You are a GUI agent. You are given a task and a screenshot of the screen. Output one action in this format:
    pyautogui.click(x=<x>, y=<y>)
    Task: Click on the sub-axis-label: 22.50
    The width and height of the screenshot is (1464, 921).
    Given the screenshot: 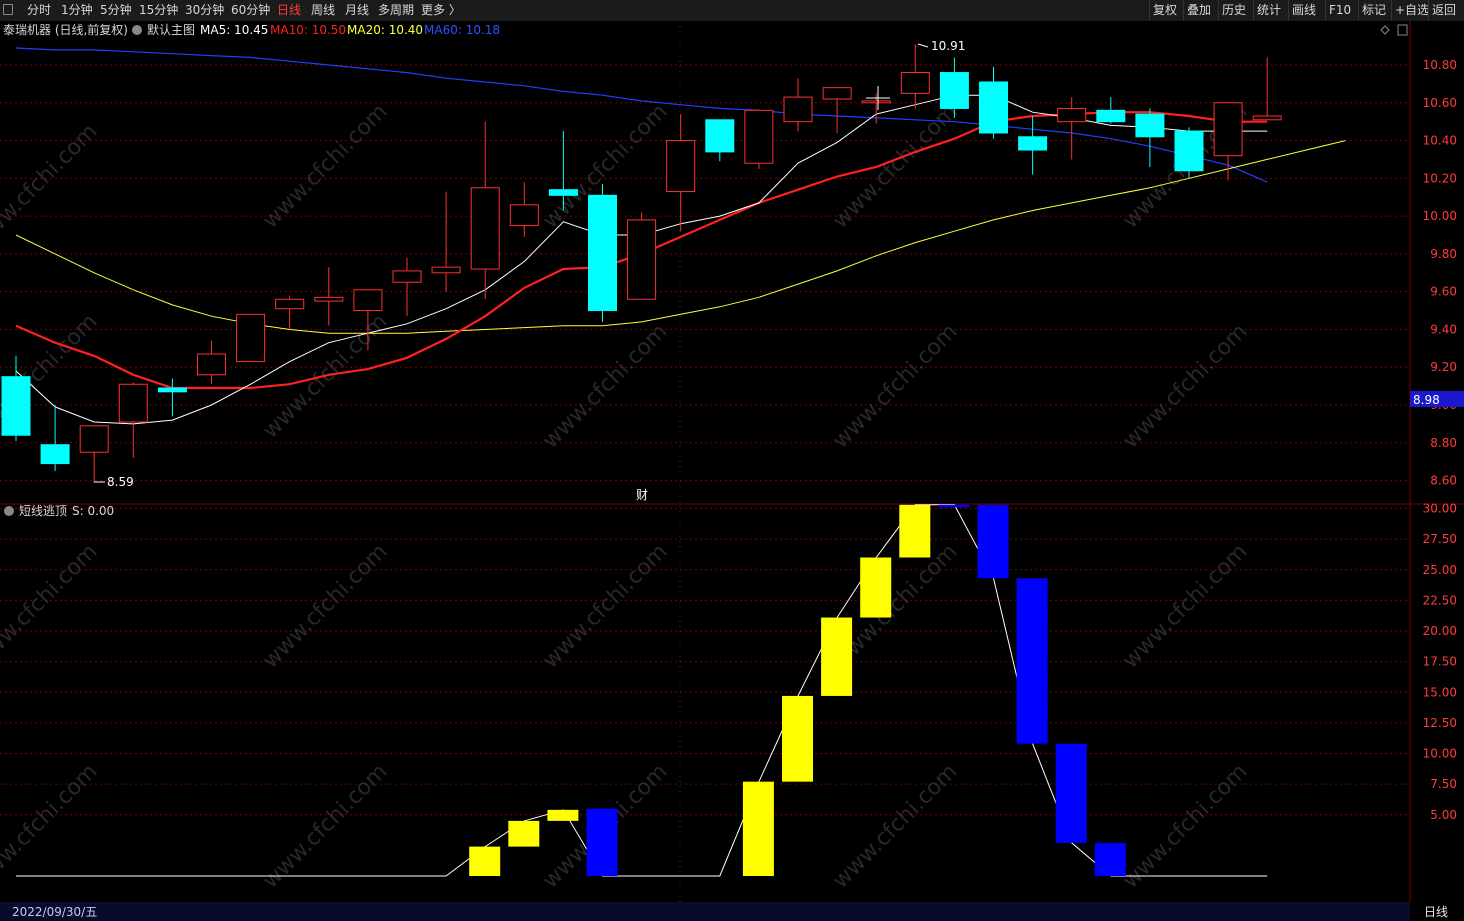 What is the action you would take?
    pyautogui.click(x=1440, y=600)
    